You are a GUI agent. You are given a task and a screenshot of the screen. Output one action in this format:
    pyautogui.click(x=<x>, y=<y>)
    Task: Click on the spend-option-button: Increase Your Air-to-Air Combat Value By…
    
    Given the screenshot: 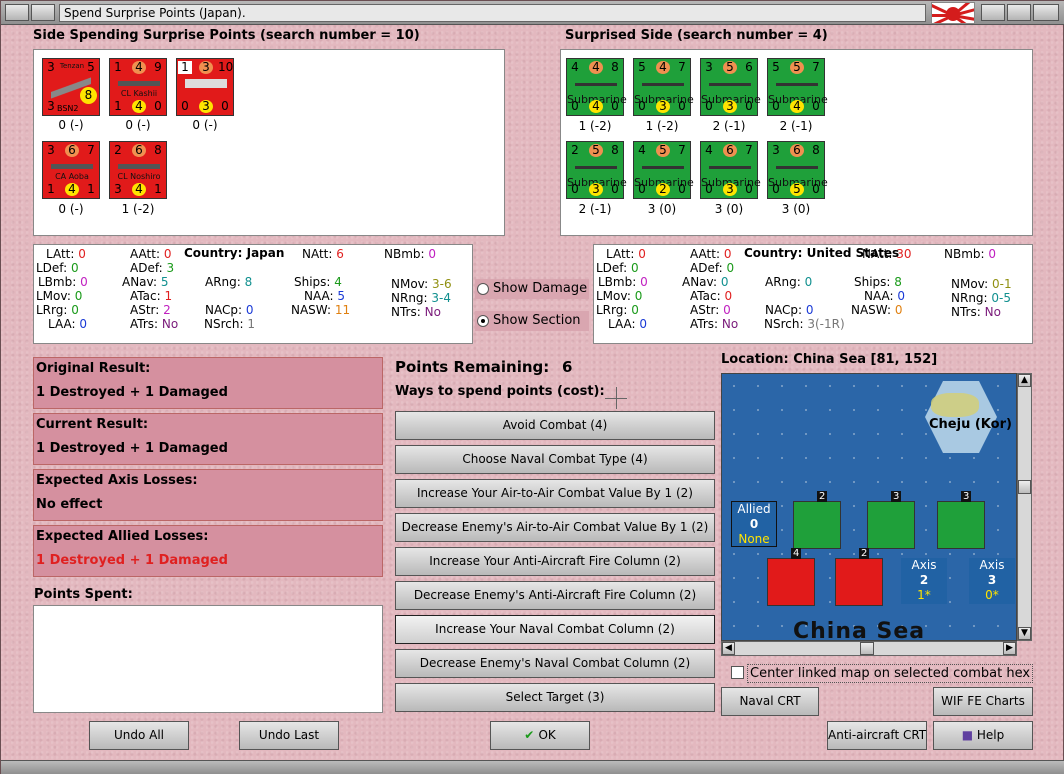 What is the action you would take?
    pyautogui.click(x=555, y=493)
    